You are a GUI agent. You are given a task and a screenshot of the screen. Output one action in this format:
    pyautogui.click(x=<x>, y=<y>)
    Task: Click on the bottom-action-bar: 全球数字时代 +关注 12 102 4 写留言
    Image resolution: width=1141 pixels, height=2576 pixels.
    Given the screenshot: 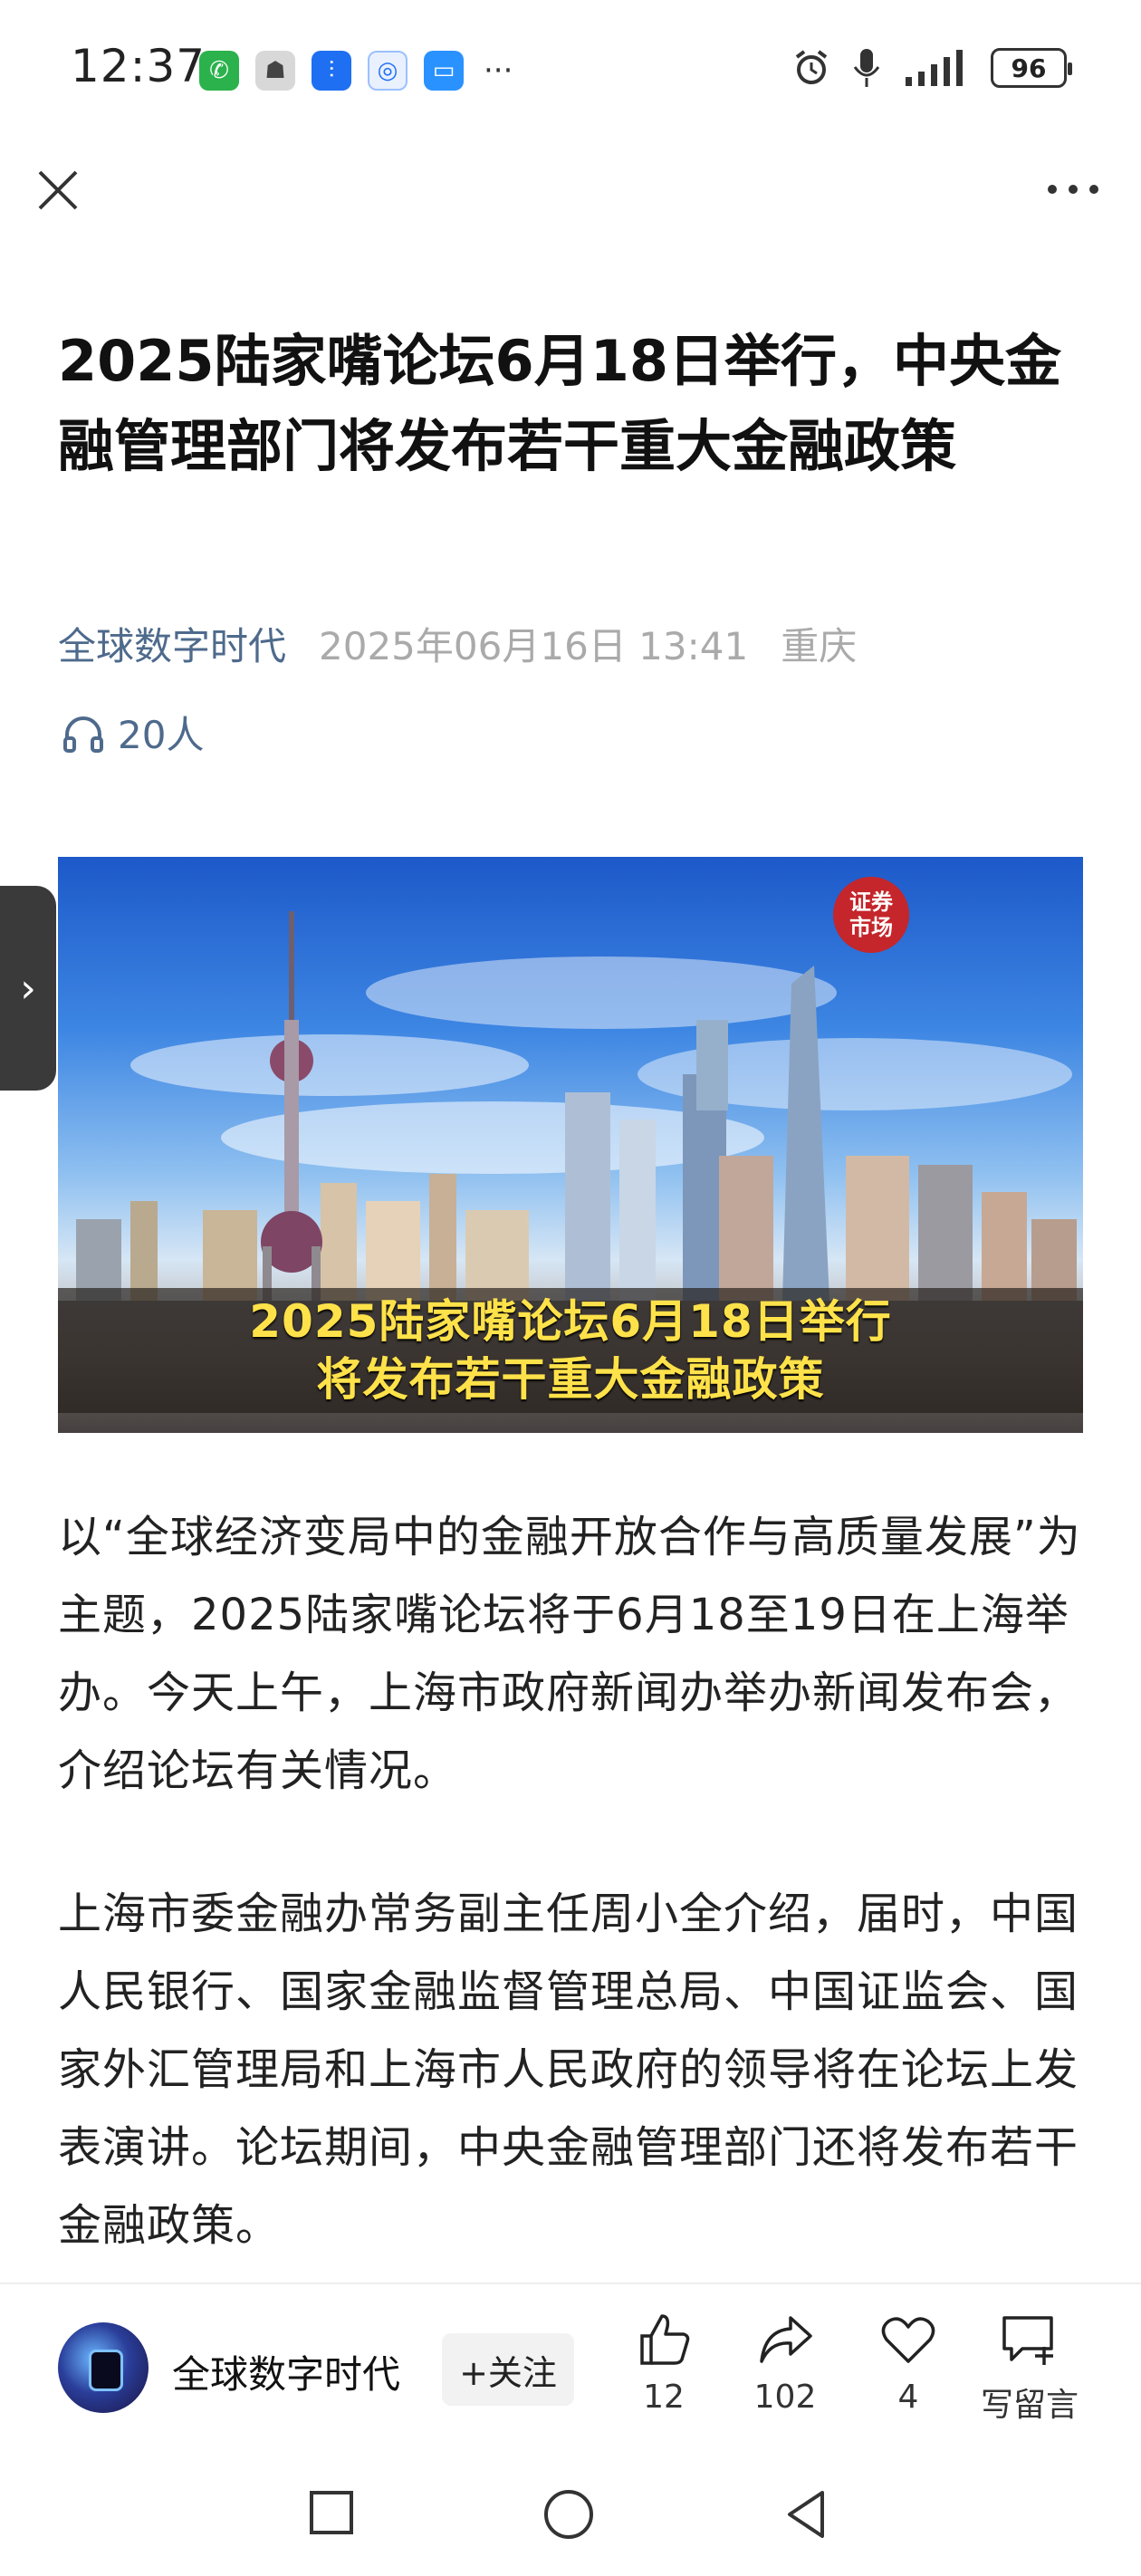 What is the action you would take?
    pyautogui.click(x=570, y=2360)
    